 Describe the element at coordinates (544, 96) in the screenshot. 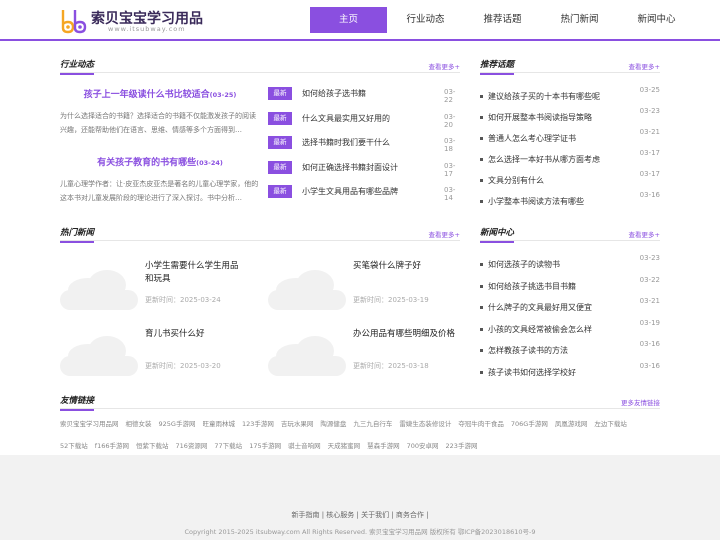

I see `list-item-title: 建议给孩子买的十本书有哪些呢` at that location.